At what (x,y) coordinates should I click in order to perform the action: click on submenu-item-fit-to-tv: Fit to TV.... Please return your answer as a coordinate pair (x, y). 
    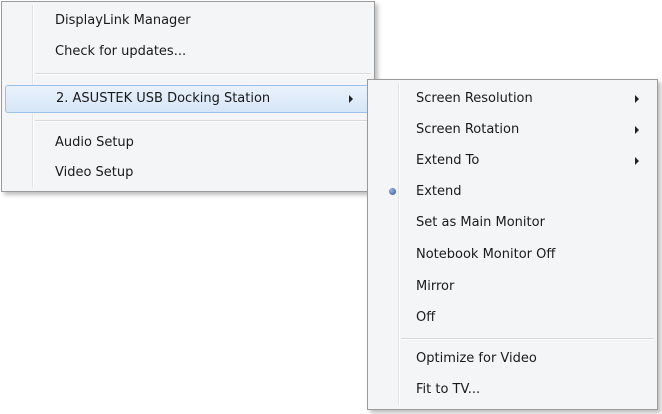
    Looking at the image, I should click on (512, 390).